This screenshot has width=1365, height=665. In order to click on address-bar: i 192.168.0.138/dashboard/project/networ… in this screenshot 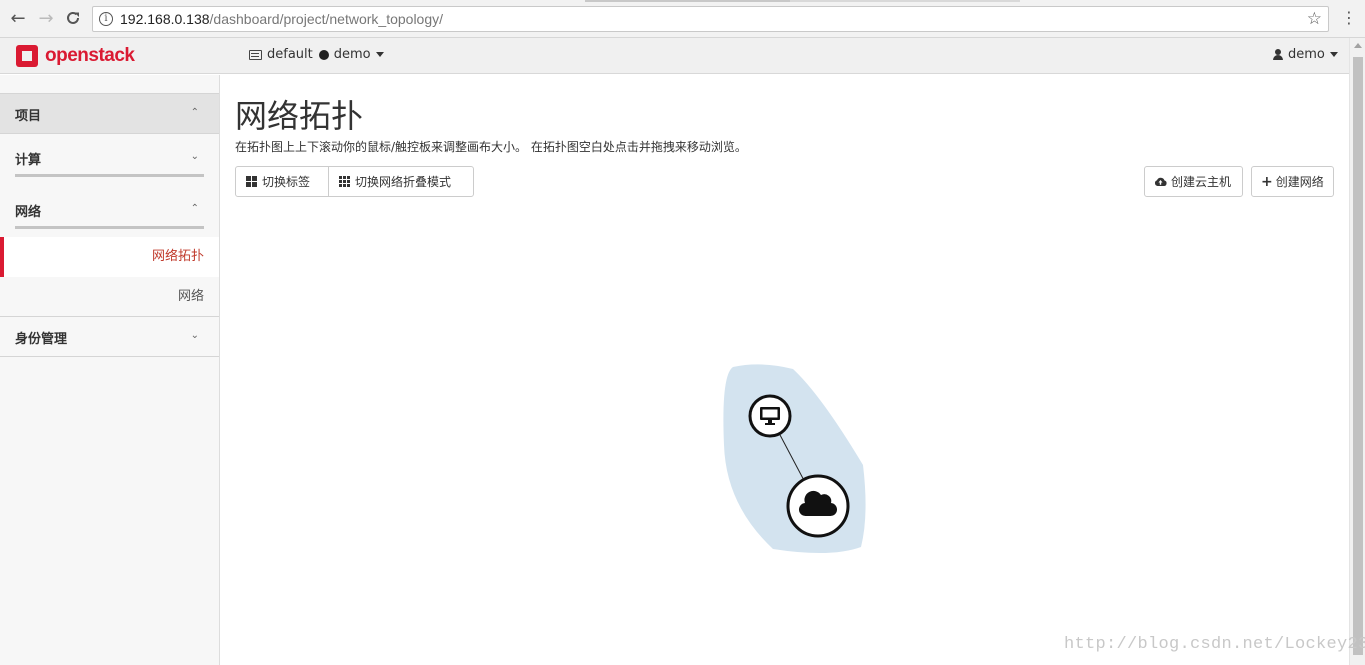, I will do `click(710, 19)`.